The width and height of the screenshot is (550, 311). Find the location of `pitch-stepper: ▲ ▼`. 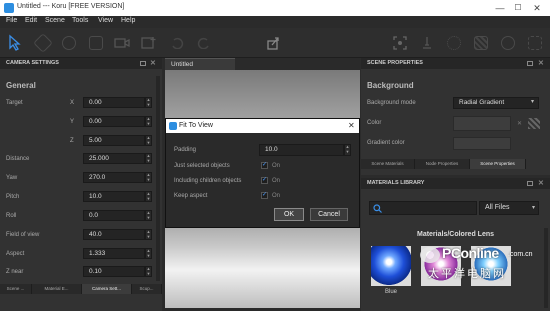

pitch-stepper: ▲ ▼ is located at coordinates (148, 196).